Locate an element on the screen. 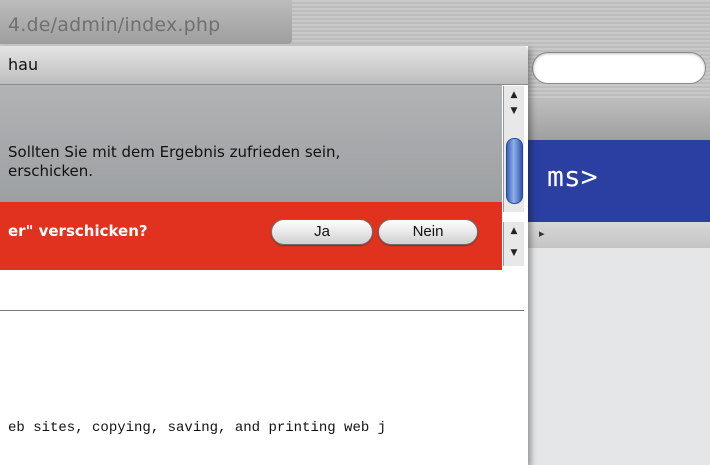 The width and height of the screenshot is (710, 465). page-header-band is located at coordinates (617, 120).